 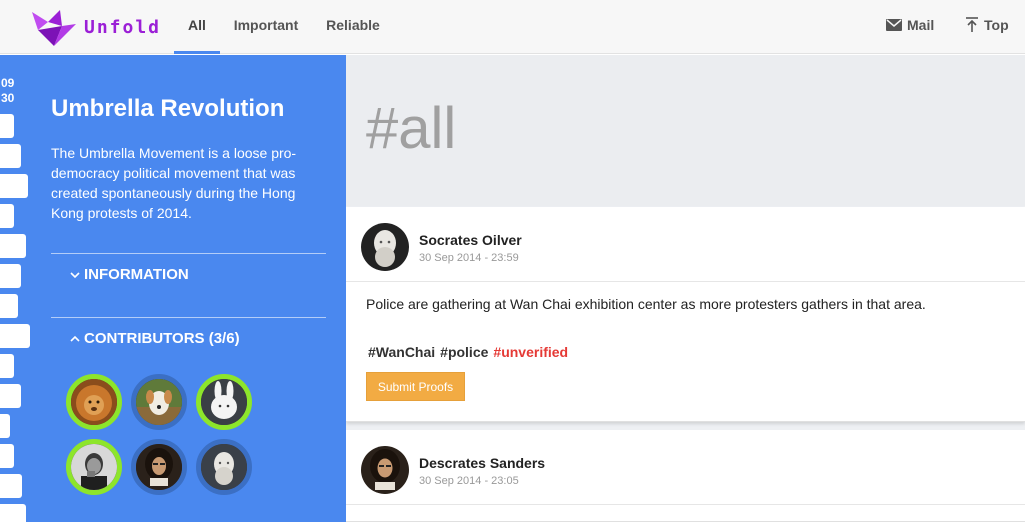 I want to click on contributor-avatar-thinker, so click(x=94, y=467).